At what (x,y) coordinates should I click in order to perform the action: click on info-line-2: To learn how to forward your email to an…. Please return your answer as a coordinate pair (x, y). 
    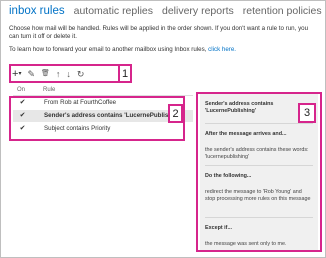
    Looking at the image, I should click on (164, 50).